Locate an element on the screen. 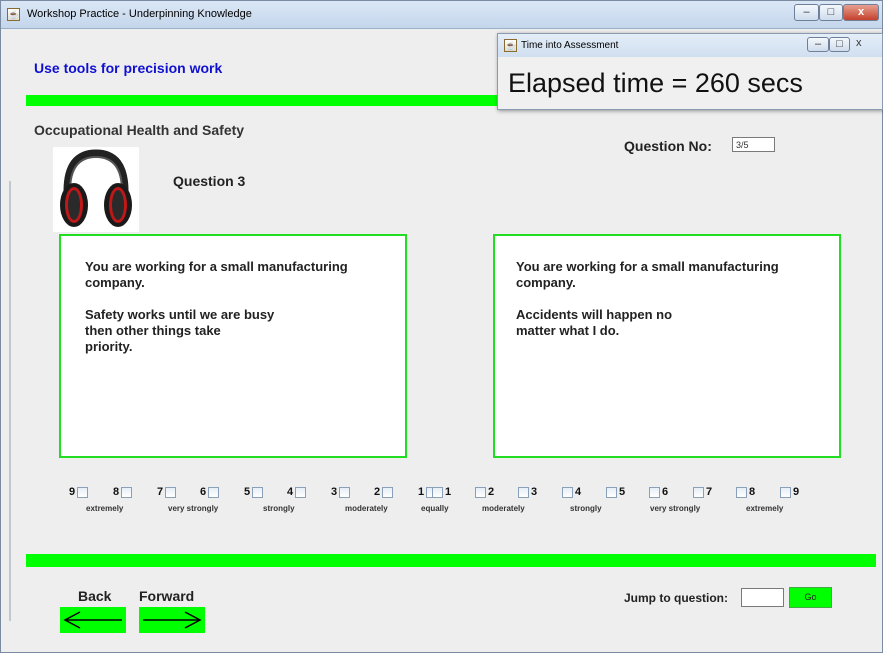 The height and width of the screenshot is (653, 883). arrow-left-icon is located at coordinates (92, 620).